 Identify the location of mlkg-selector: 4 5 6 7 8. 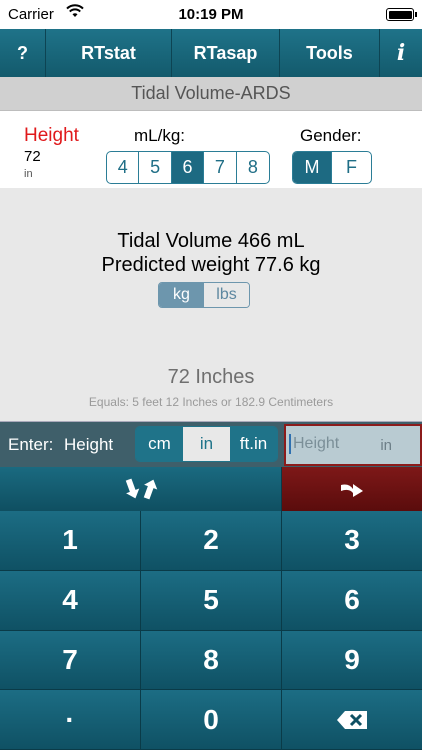
(188, 167).